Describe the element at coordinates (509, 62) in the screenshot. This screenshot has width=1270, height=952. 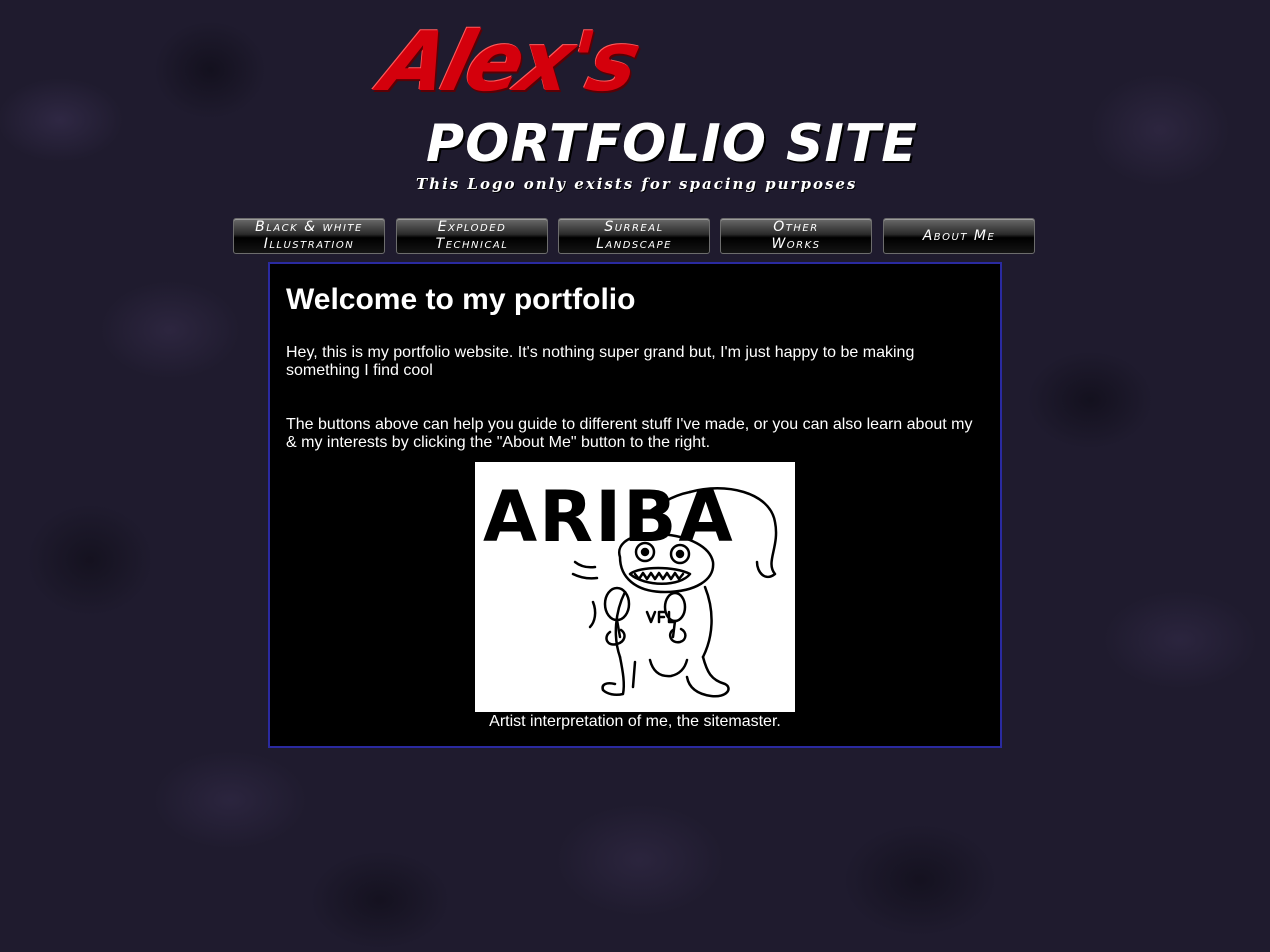
I see `logo-title-alex: Alex's` at that location.